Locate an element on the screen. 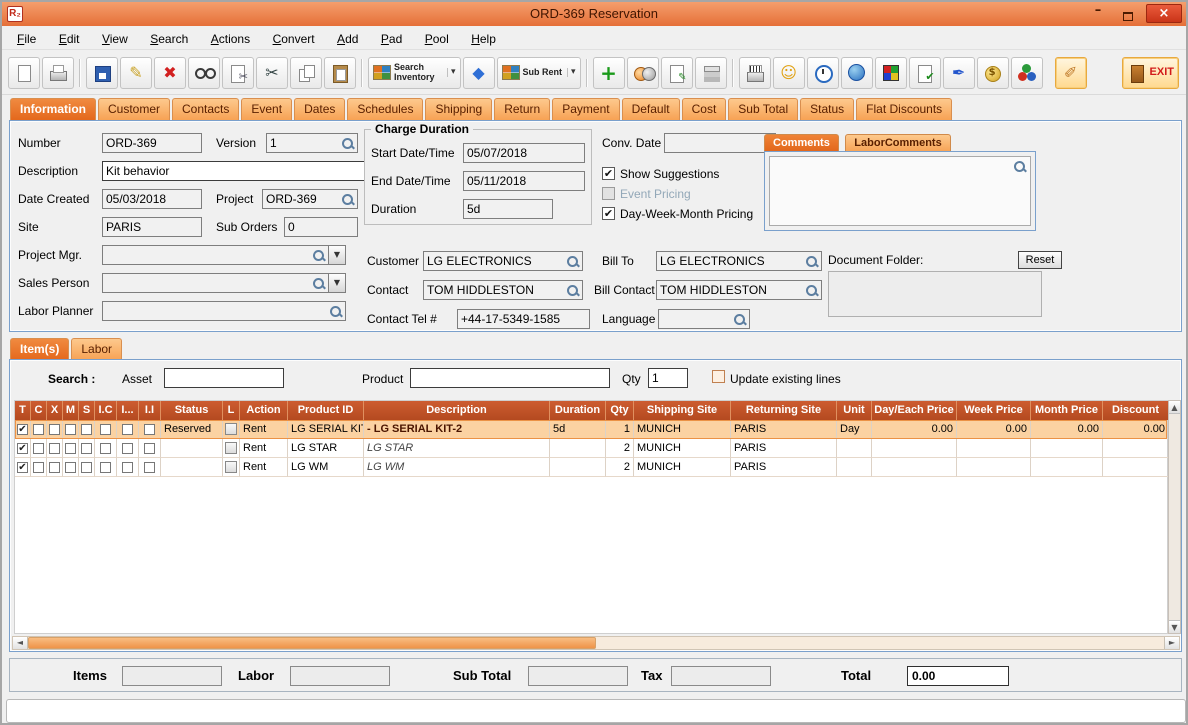 This screenshot has height=725, width=1188. description-field: Kit behavior is located at coordinates (233, 171).